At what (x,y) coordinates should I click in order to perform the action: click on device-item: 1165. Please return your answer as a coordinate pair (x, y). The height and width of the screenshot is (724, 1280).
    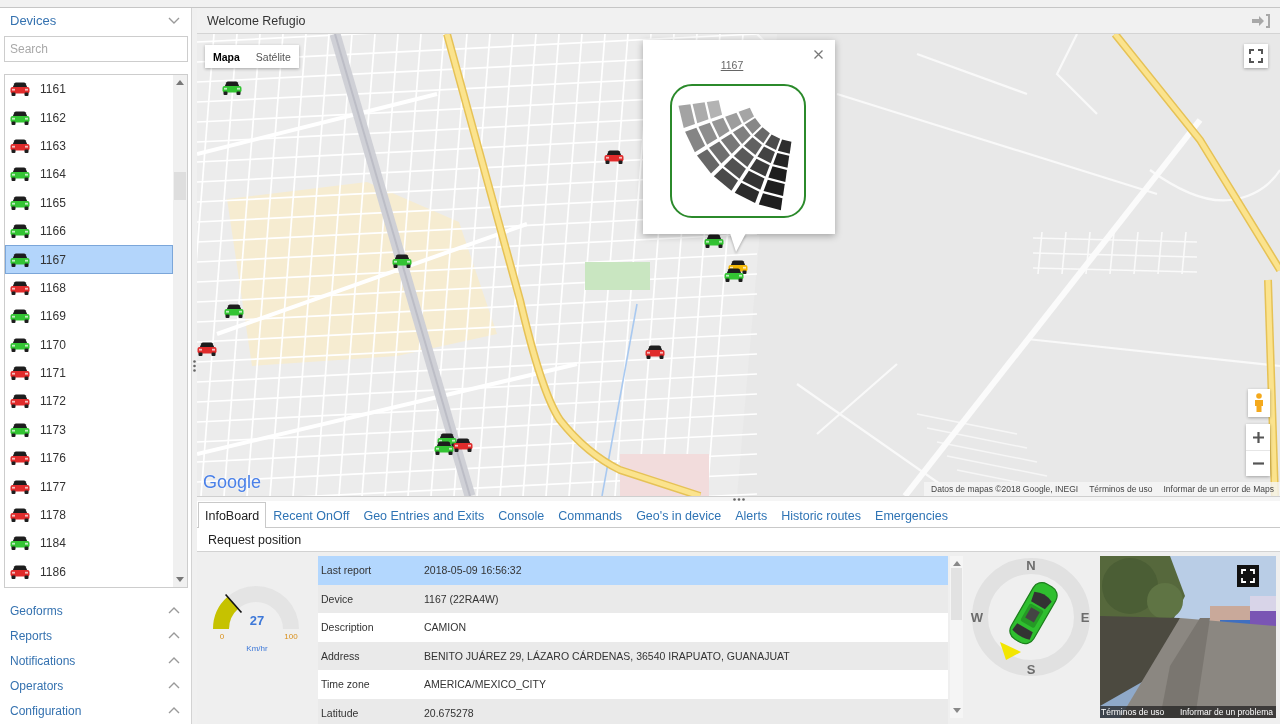
    Looking at the image, I should click on (89, 202).